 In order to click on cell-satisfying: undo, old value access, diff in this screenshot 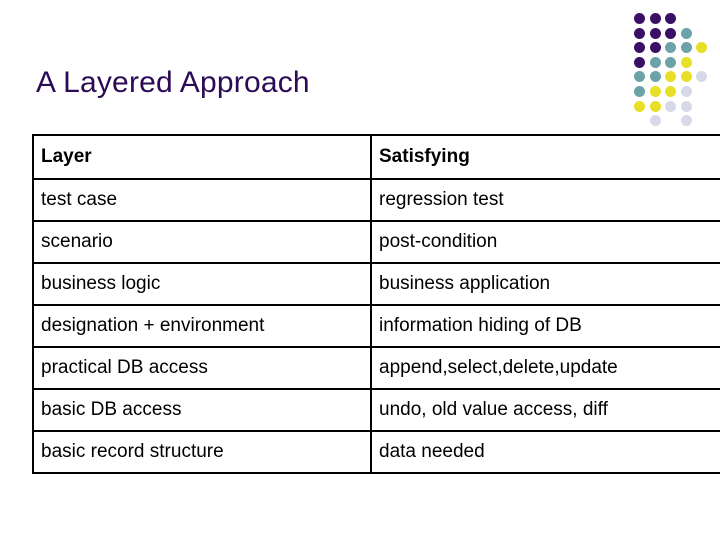, I will do `click(545, 410)`.